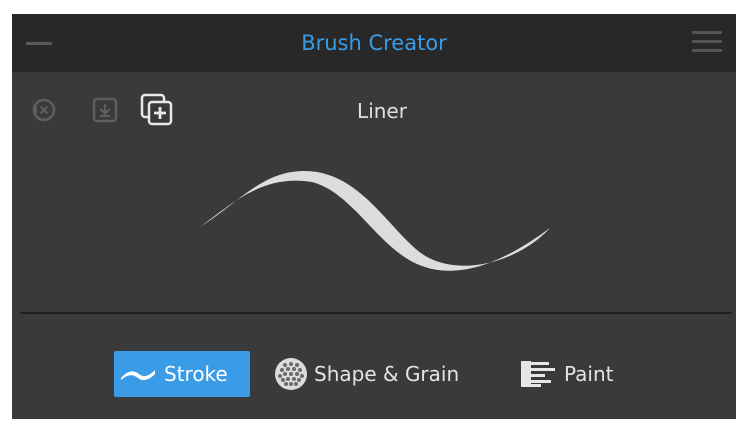 The height and width of the screenshot is (423, 742). I want to click on panel-title: Brush Creator, so click(374, 43).